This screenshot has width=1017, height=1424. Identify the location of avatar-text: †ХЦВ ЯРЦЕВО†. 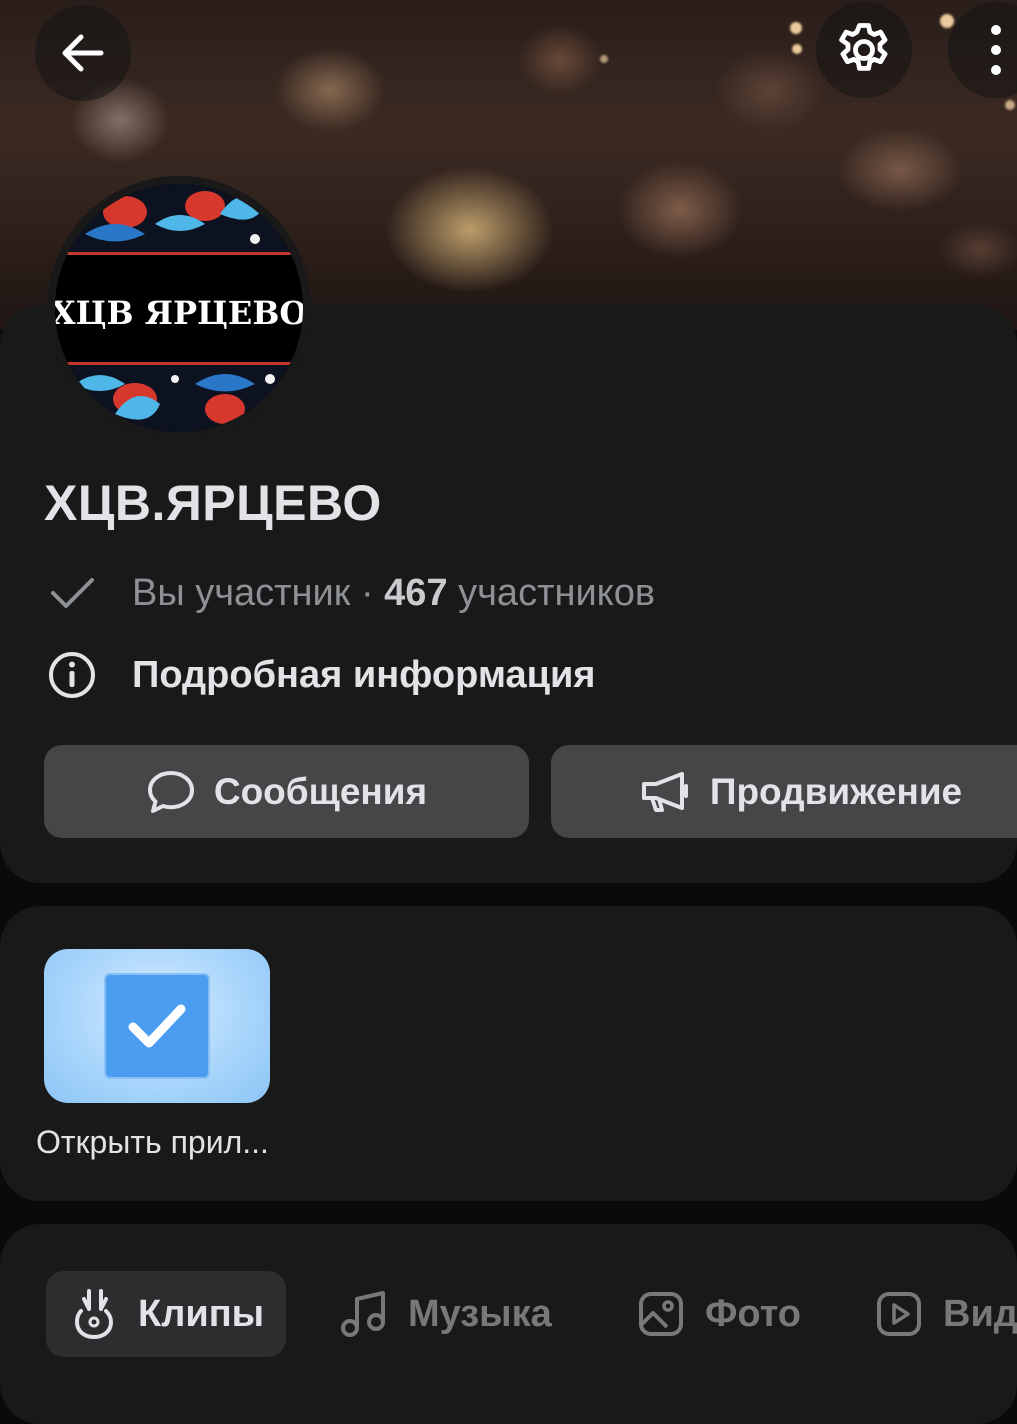
(179, 313).